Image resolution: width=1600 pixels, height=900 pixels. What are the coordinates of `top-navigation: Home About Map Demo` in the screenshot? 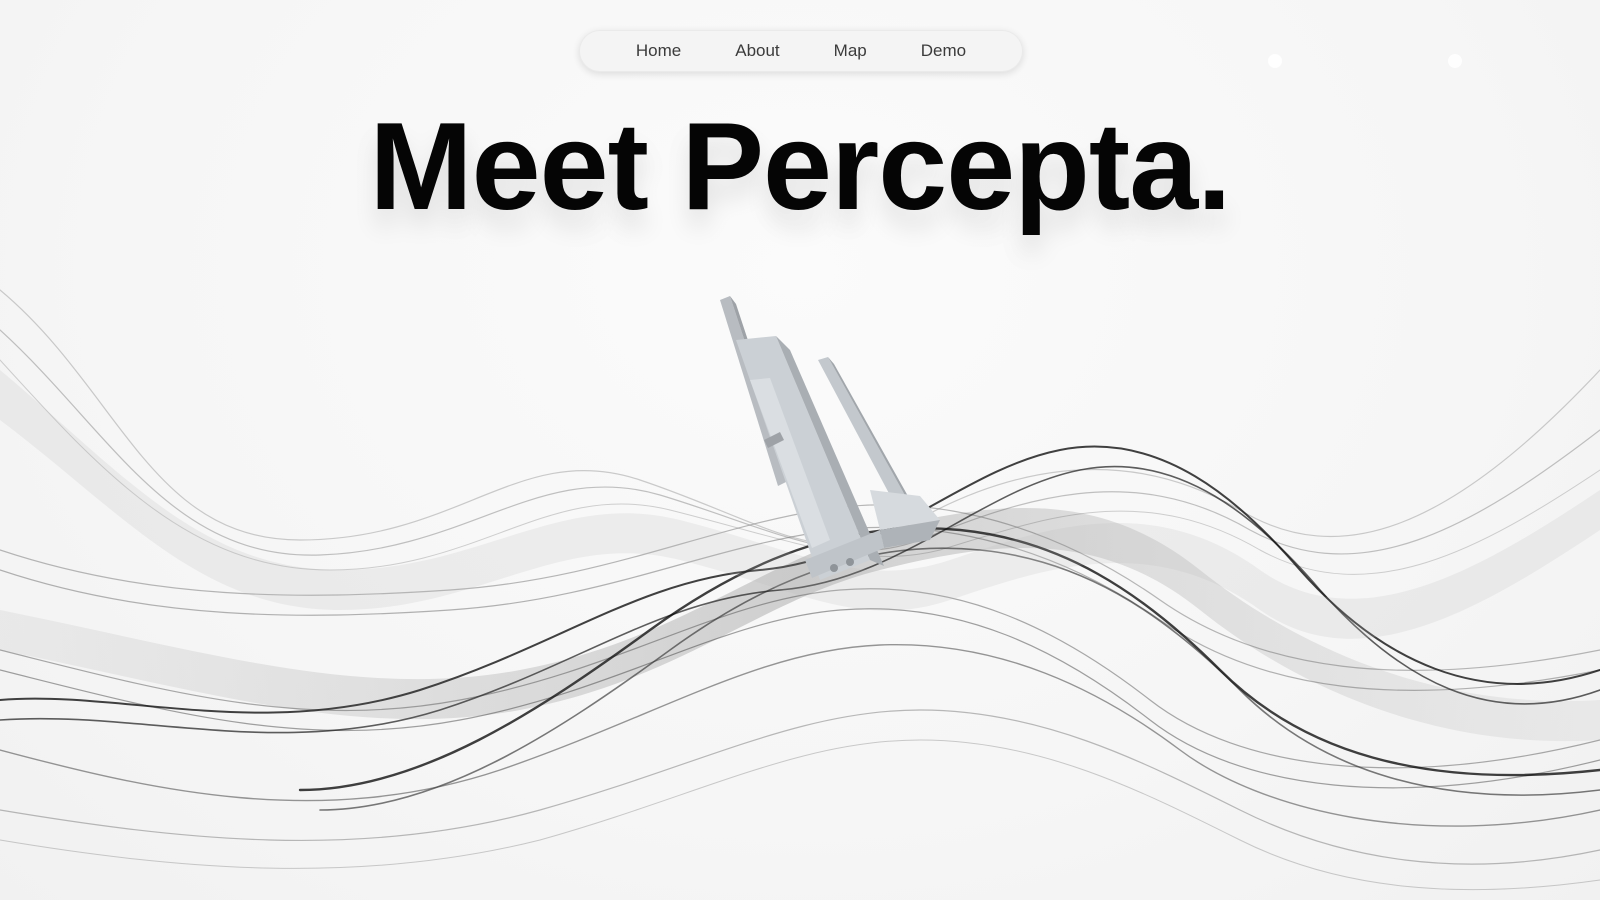 It's located at (801, 51).